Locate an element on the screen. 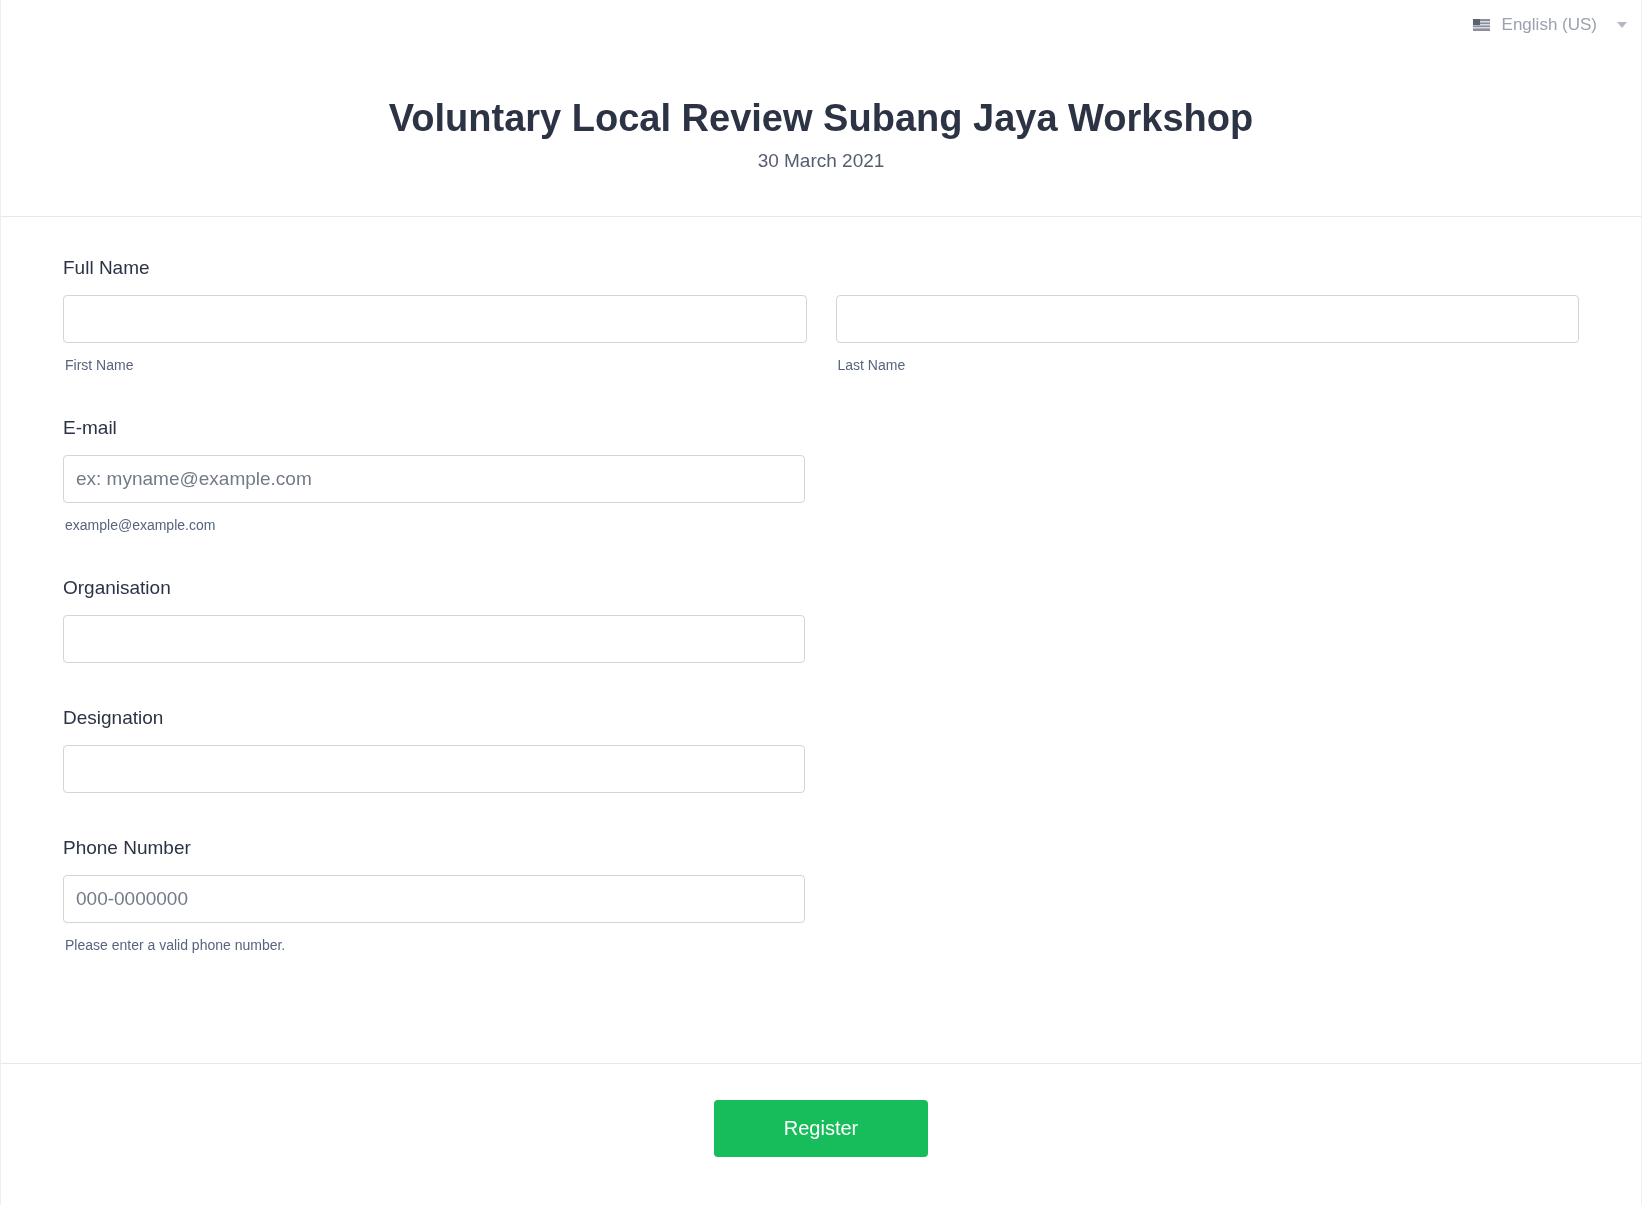  caret-icon is located at coordinates (1622, 25).